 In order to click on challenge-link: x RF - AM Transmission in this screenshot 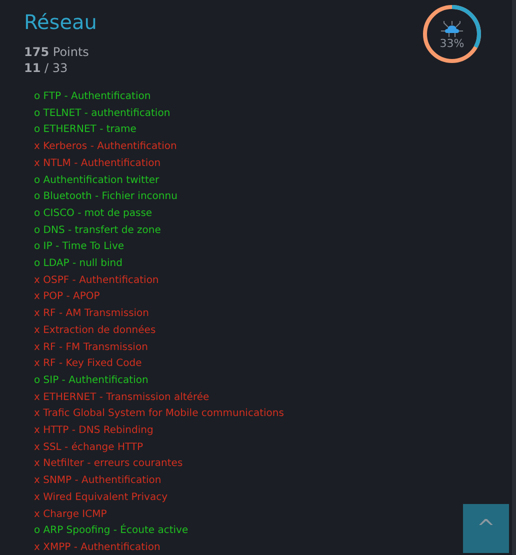, I will do `click(92, 314)`.